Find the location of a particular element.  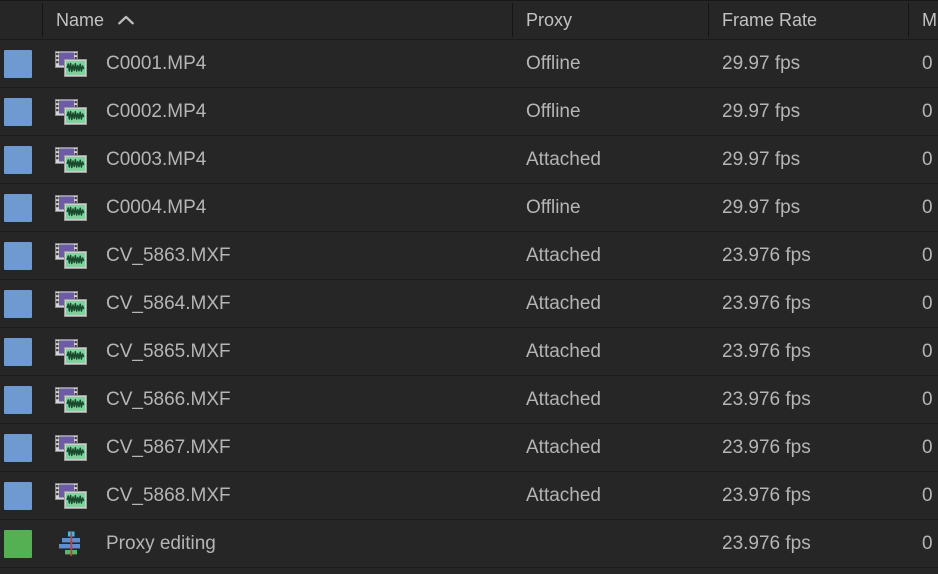

row-name-cell: C0001.MP4 is located at coordinates (277, 64).